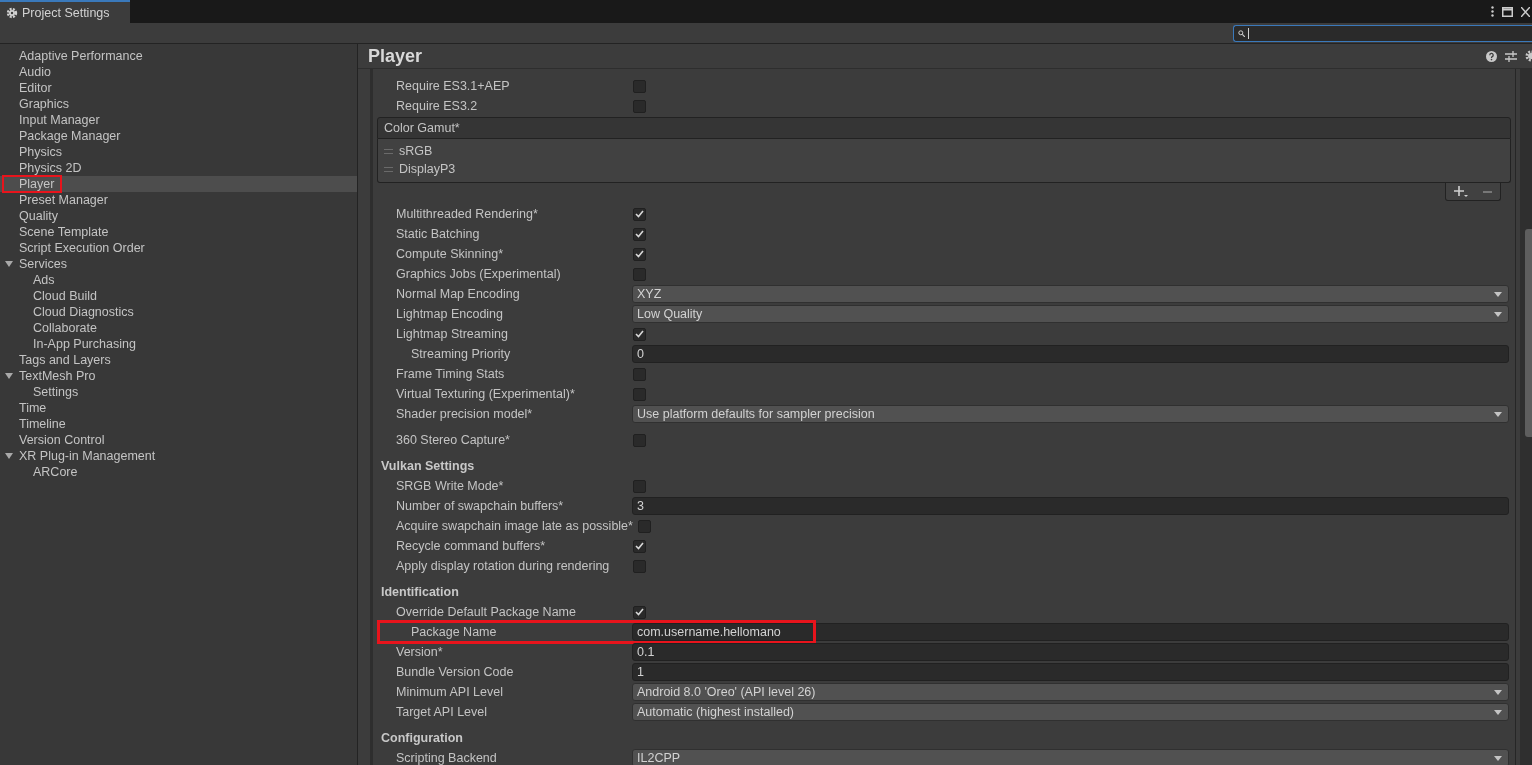 This screenshot has height=765, width=1532. Describe the element at coordinates (178, 232) in the screenshot. I see `sidebar-item: Scene Template` at that location.